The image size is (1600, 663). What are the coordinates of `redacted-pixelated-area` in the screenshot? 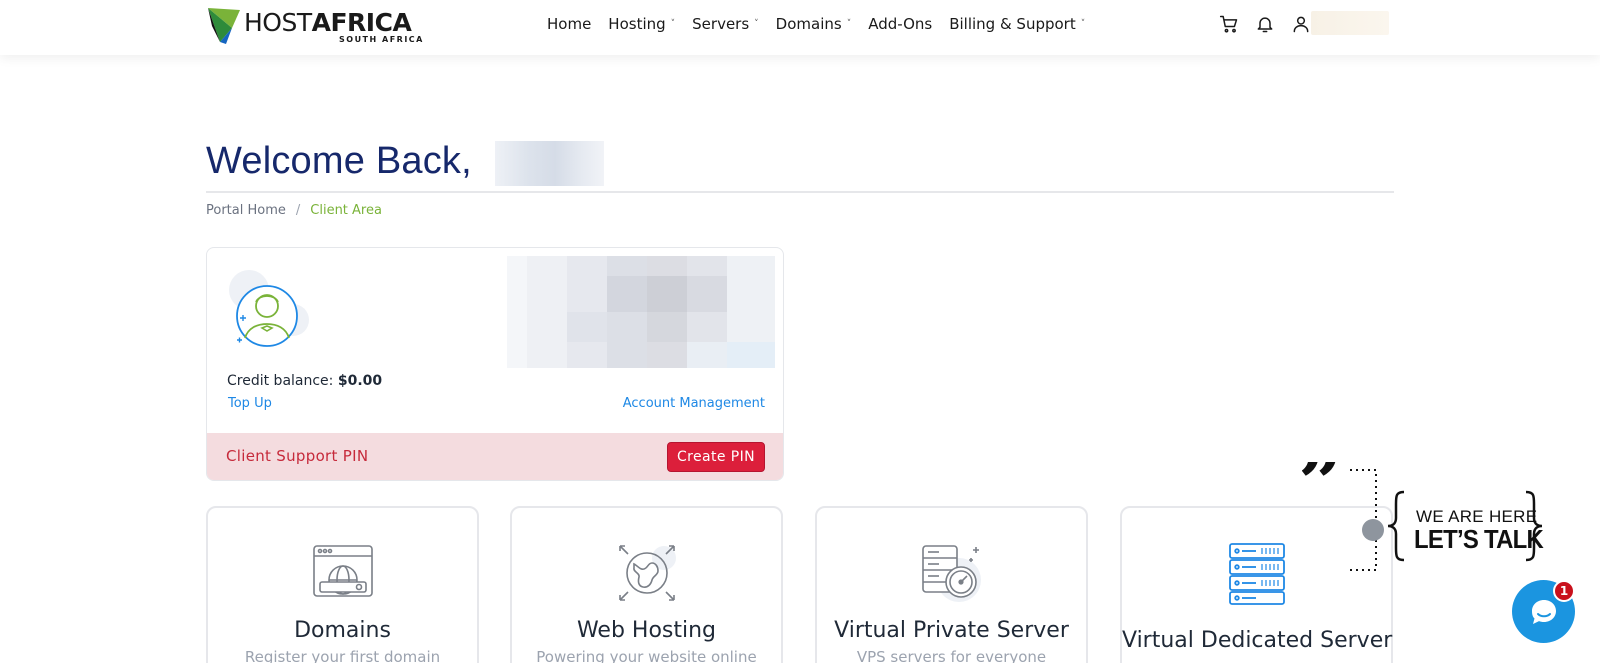 It's located at (641, 312).